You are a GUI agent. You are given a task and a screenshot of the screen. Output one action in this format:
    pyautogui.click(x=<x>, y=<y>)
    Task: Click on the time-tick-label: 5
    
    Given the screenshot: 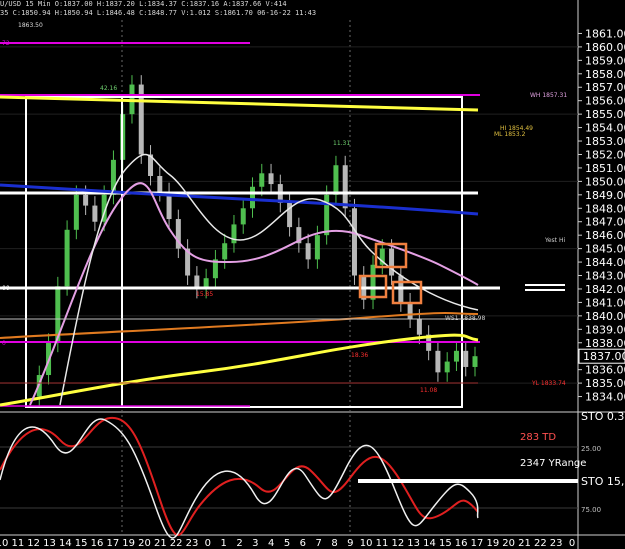 What is the action you would take?
    pyautogui.click(x=287, y=543)
    